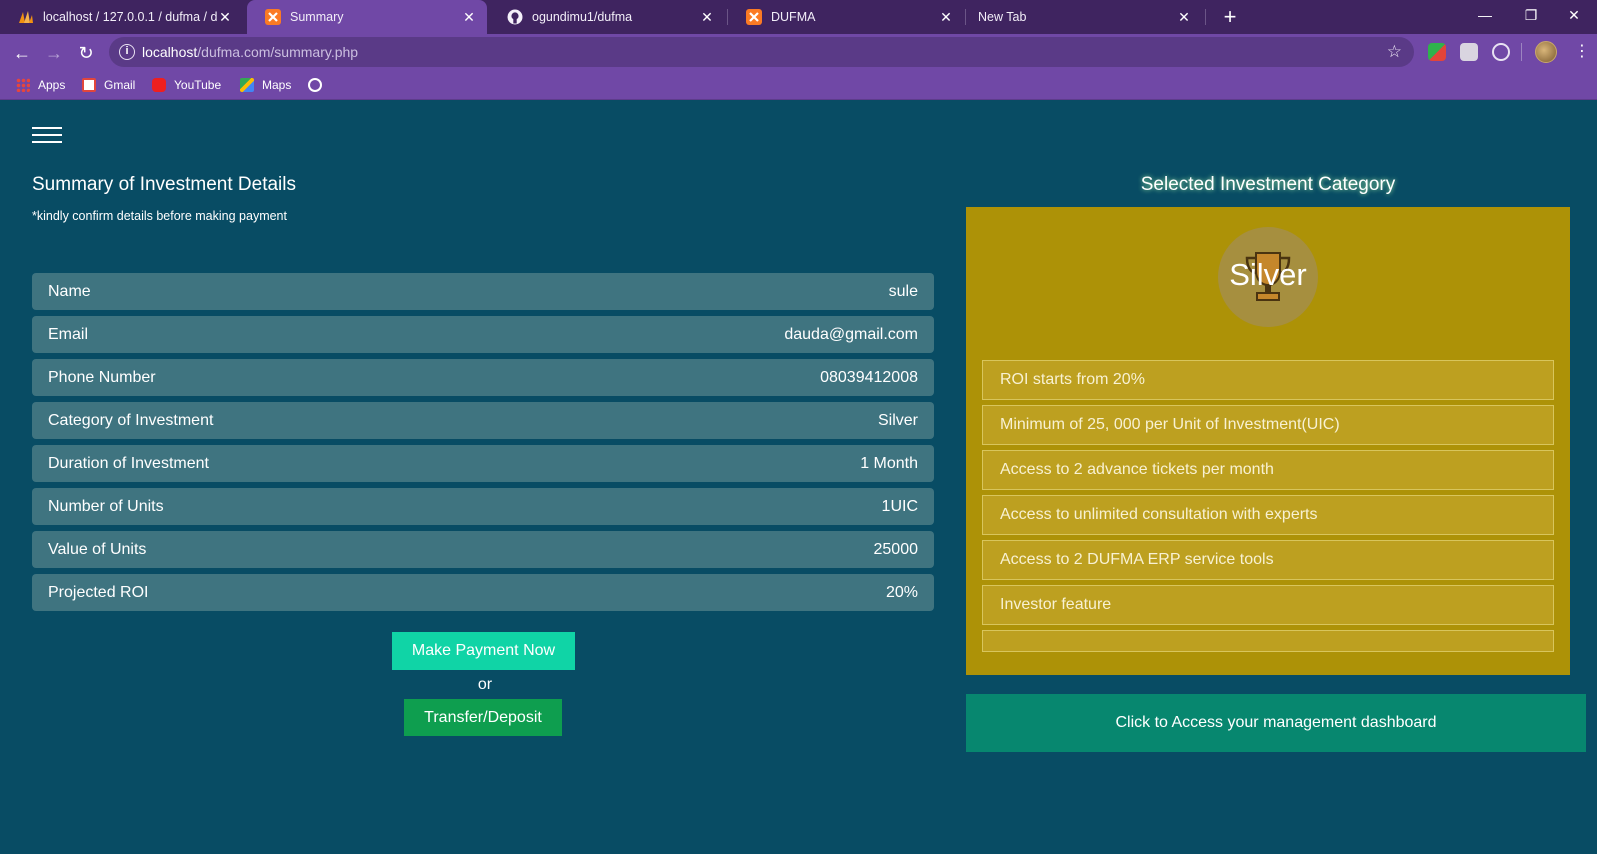 This screenshot has height=854, width=1597. Describe the element at coordinates (1268, 641) in the screenshot. I see `feature-item-empty` at that location.